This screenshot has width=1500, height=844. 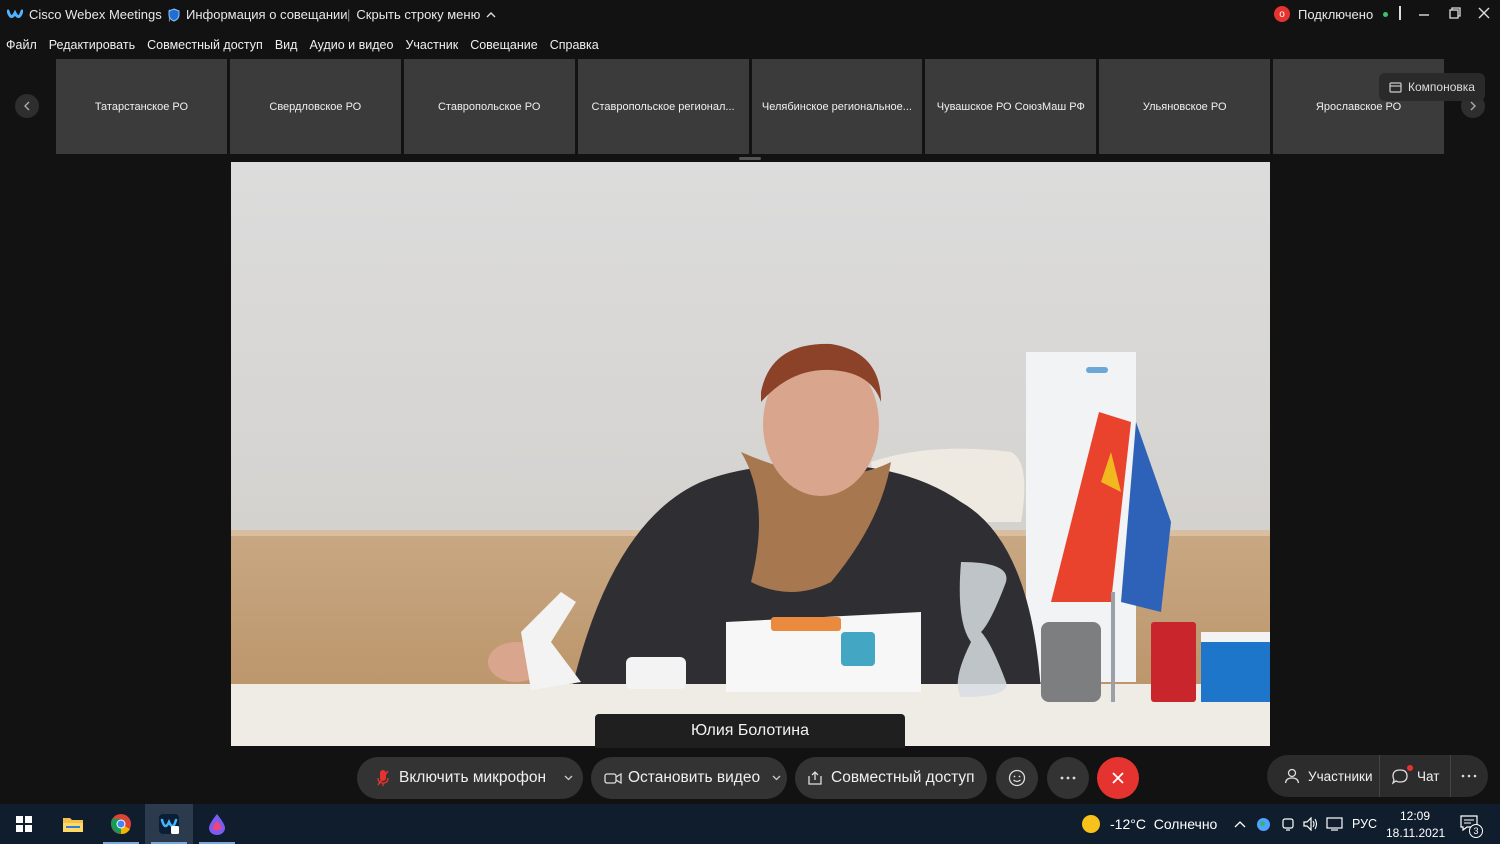 What do you see at coordinates (217, 824) in the screenshot?
I see `taskbar-app` at bounding box center [217, 824].